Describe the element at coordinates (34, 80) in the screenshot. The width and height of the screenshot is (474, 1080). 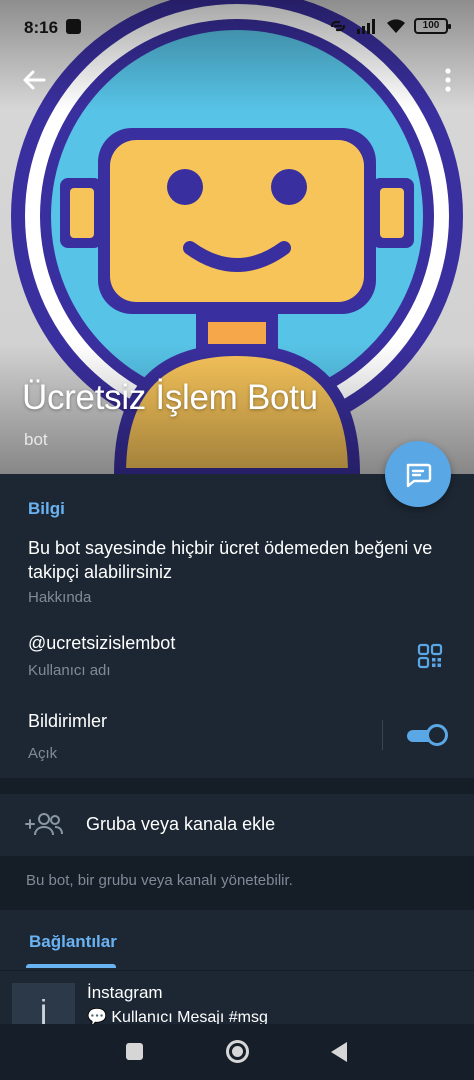
I see `back-arrow-icon` at that location.